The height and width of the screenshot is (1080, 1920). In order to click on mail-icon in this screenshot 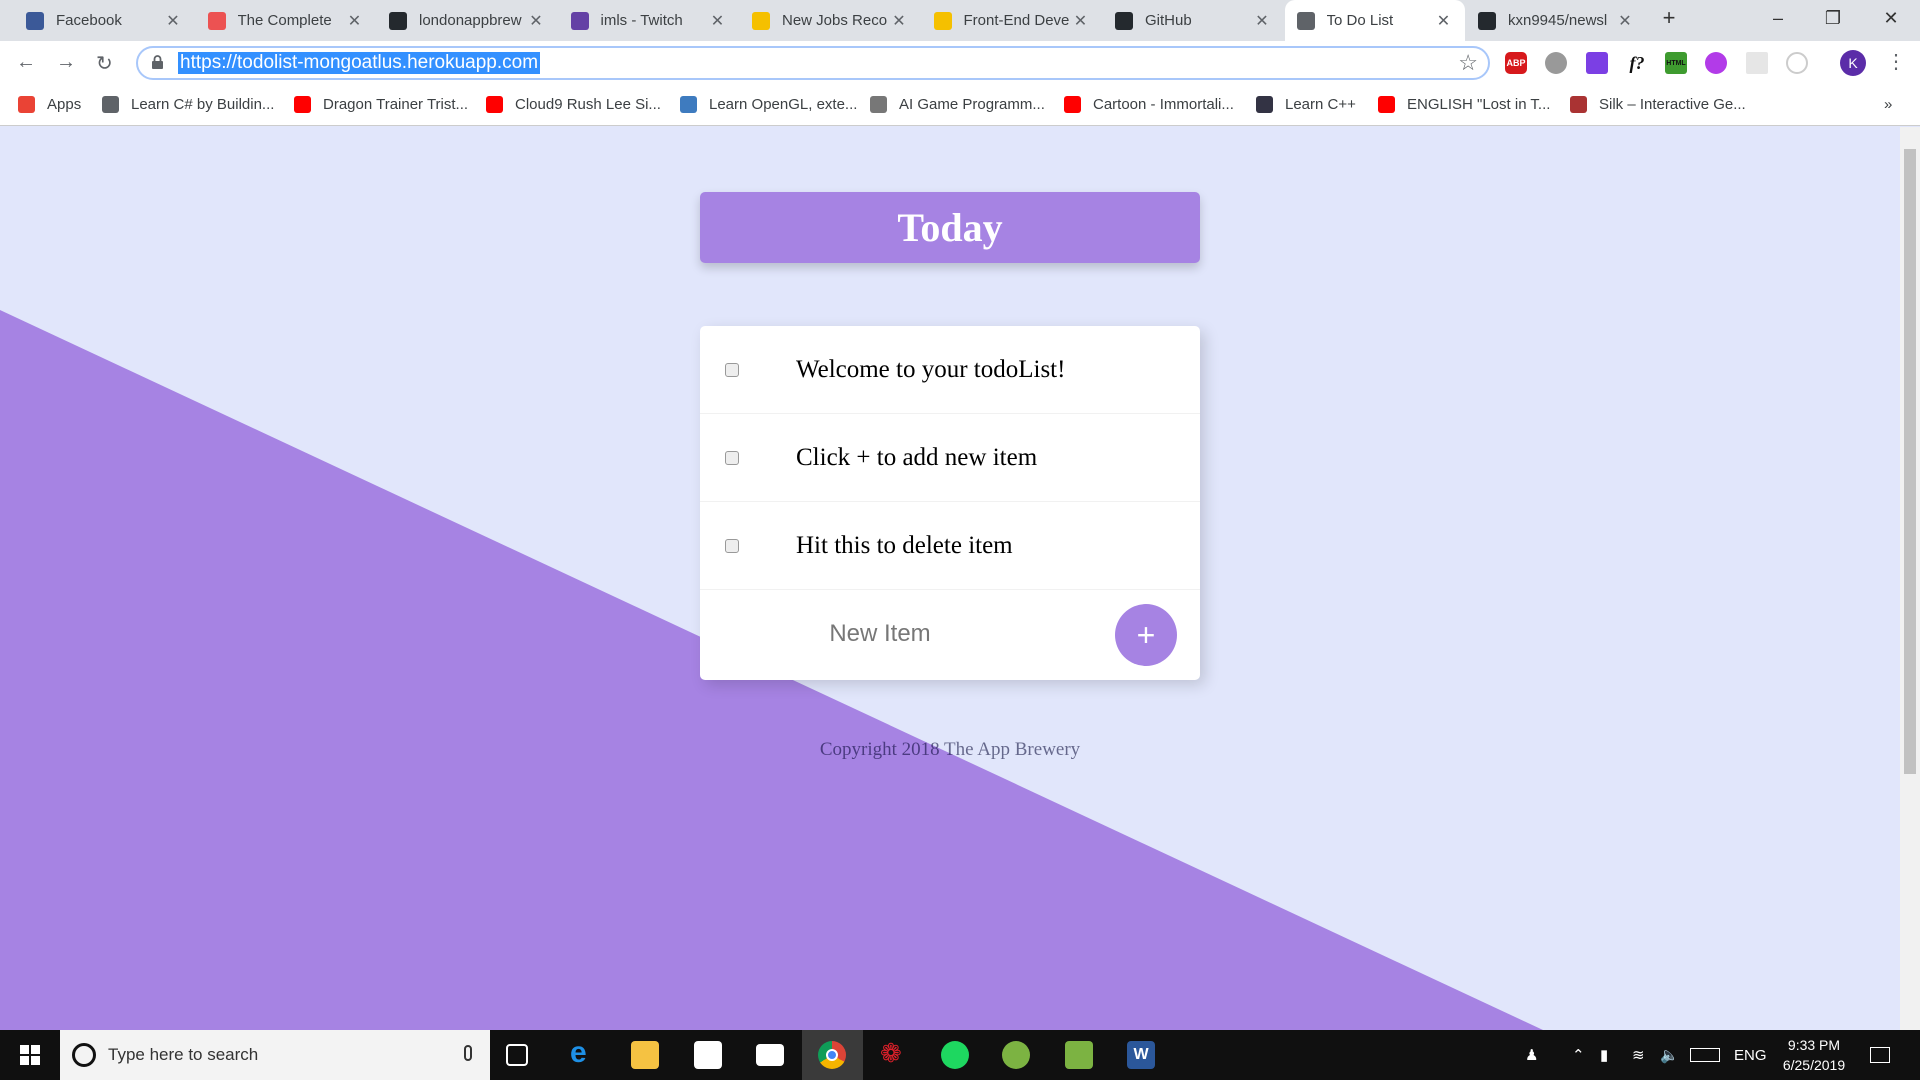, I will do `click(770, 1055)`.